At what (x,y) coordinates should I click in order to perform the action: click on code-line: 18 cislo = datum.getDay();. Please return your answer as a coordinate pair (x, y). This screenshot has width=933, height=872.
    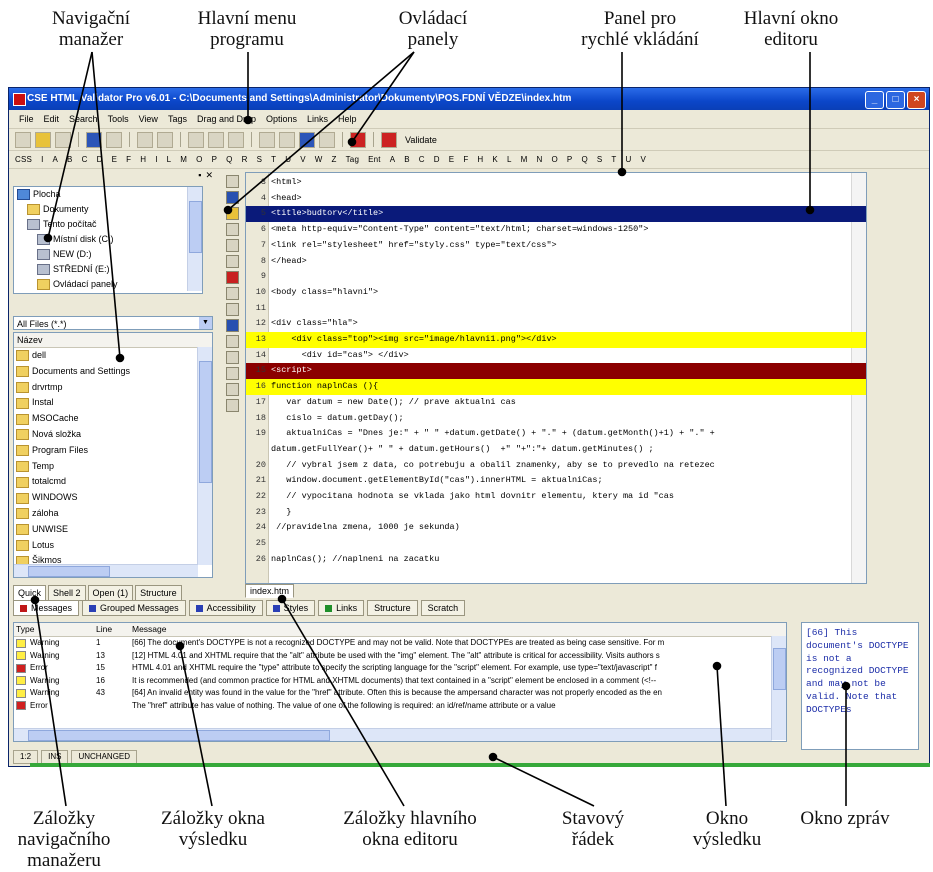
    Looking at the image, I should click on (556, 419).